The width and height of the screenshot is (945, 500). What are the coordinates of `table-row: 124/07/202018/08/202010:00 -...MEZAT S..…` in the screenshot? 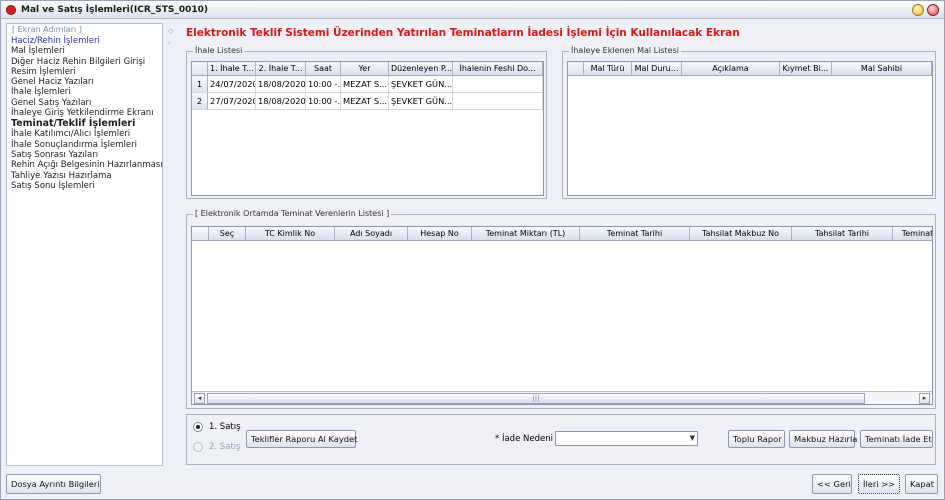 It's located at (367, 84).